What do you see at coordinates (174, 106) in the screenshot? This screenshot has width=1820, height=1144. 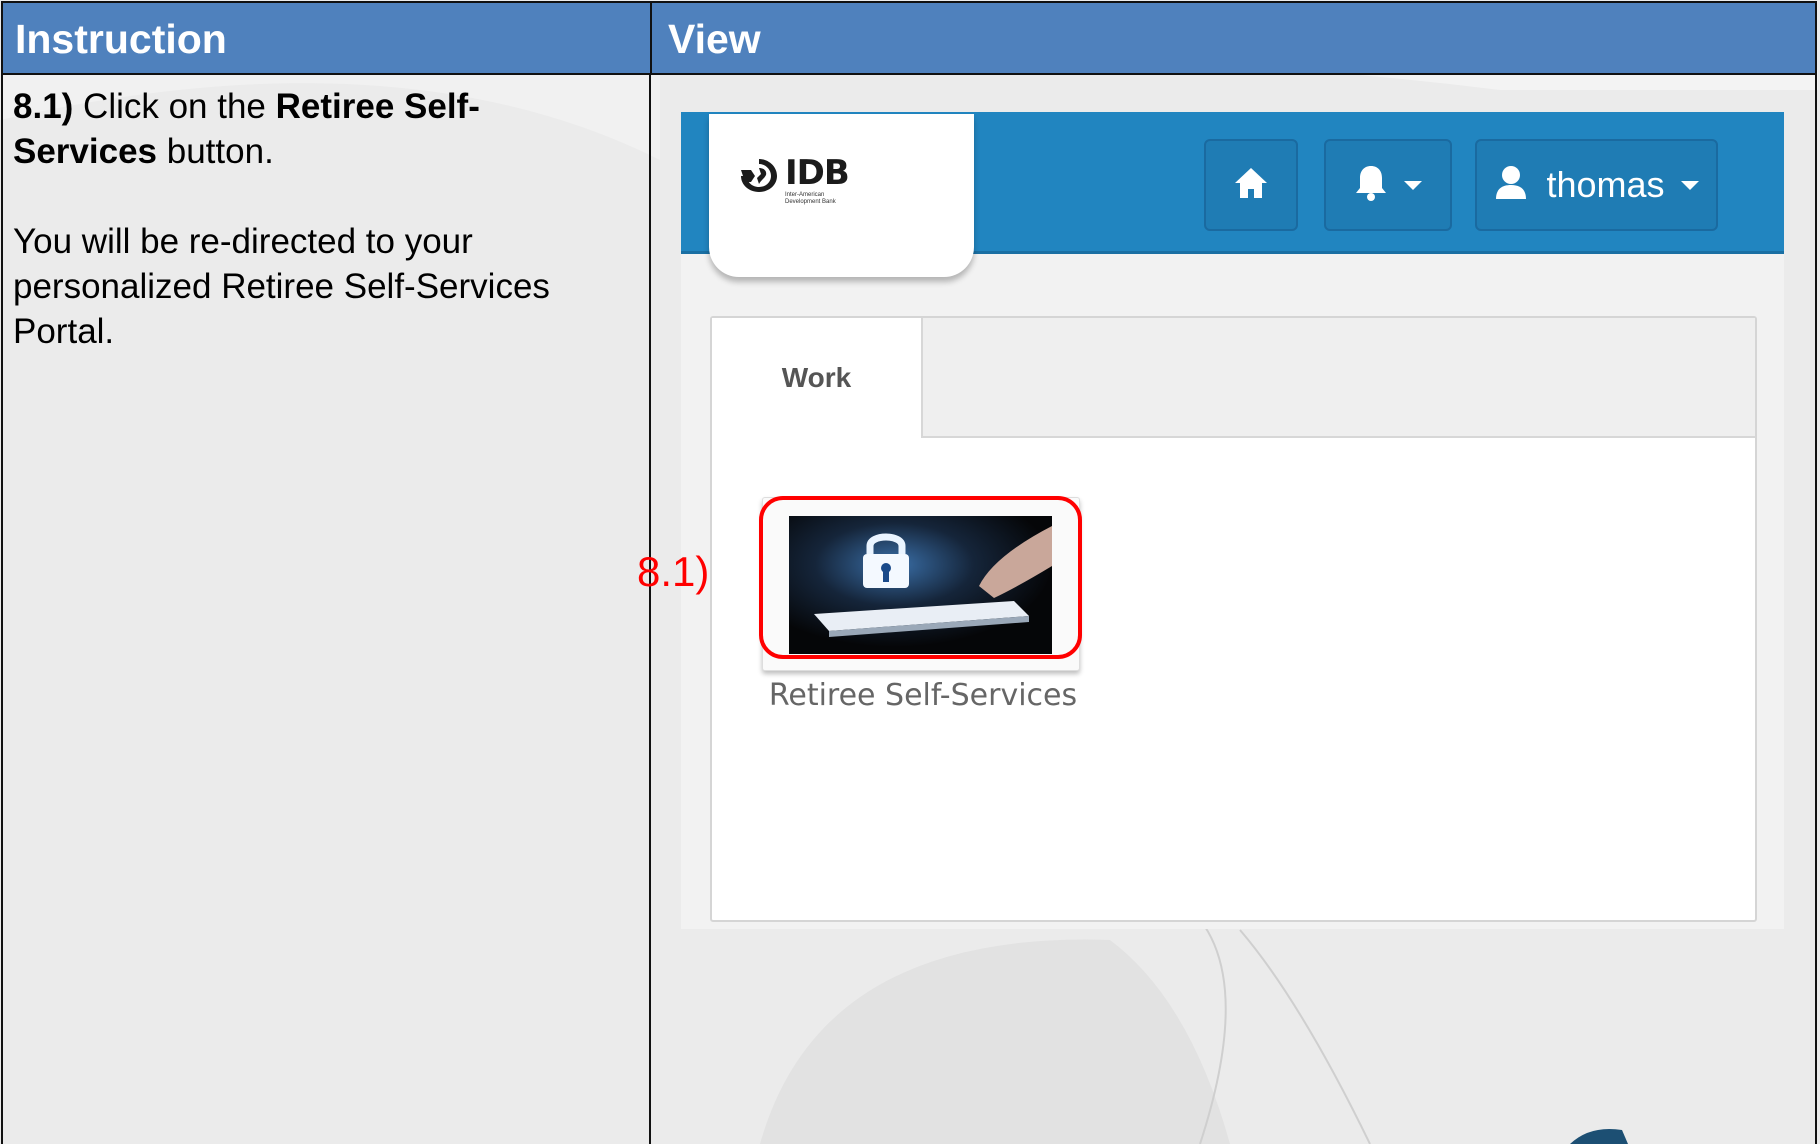 I see `instruction-click-prefix: Click on the` at bounding box center [174, 106].